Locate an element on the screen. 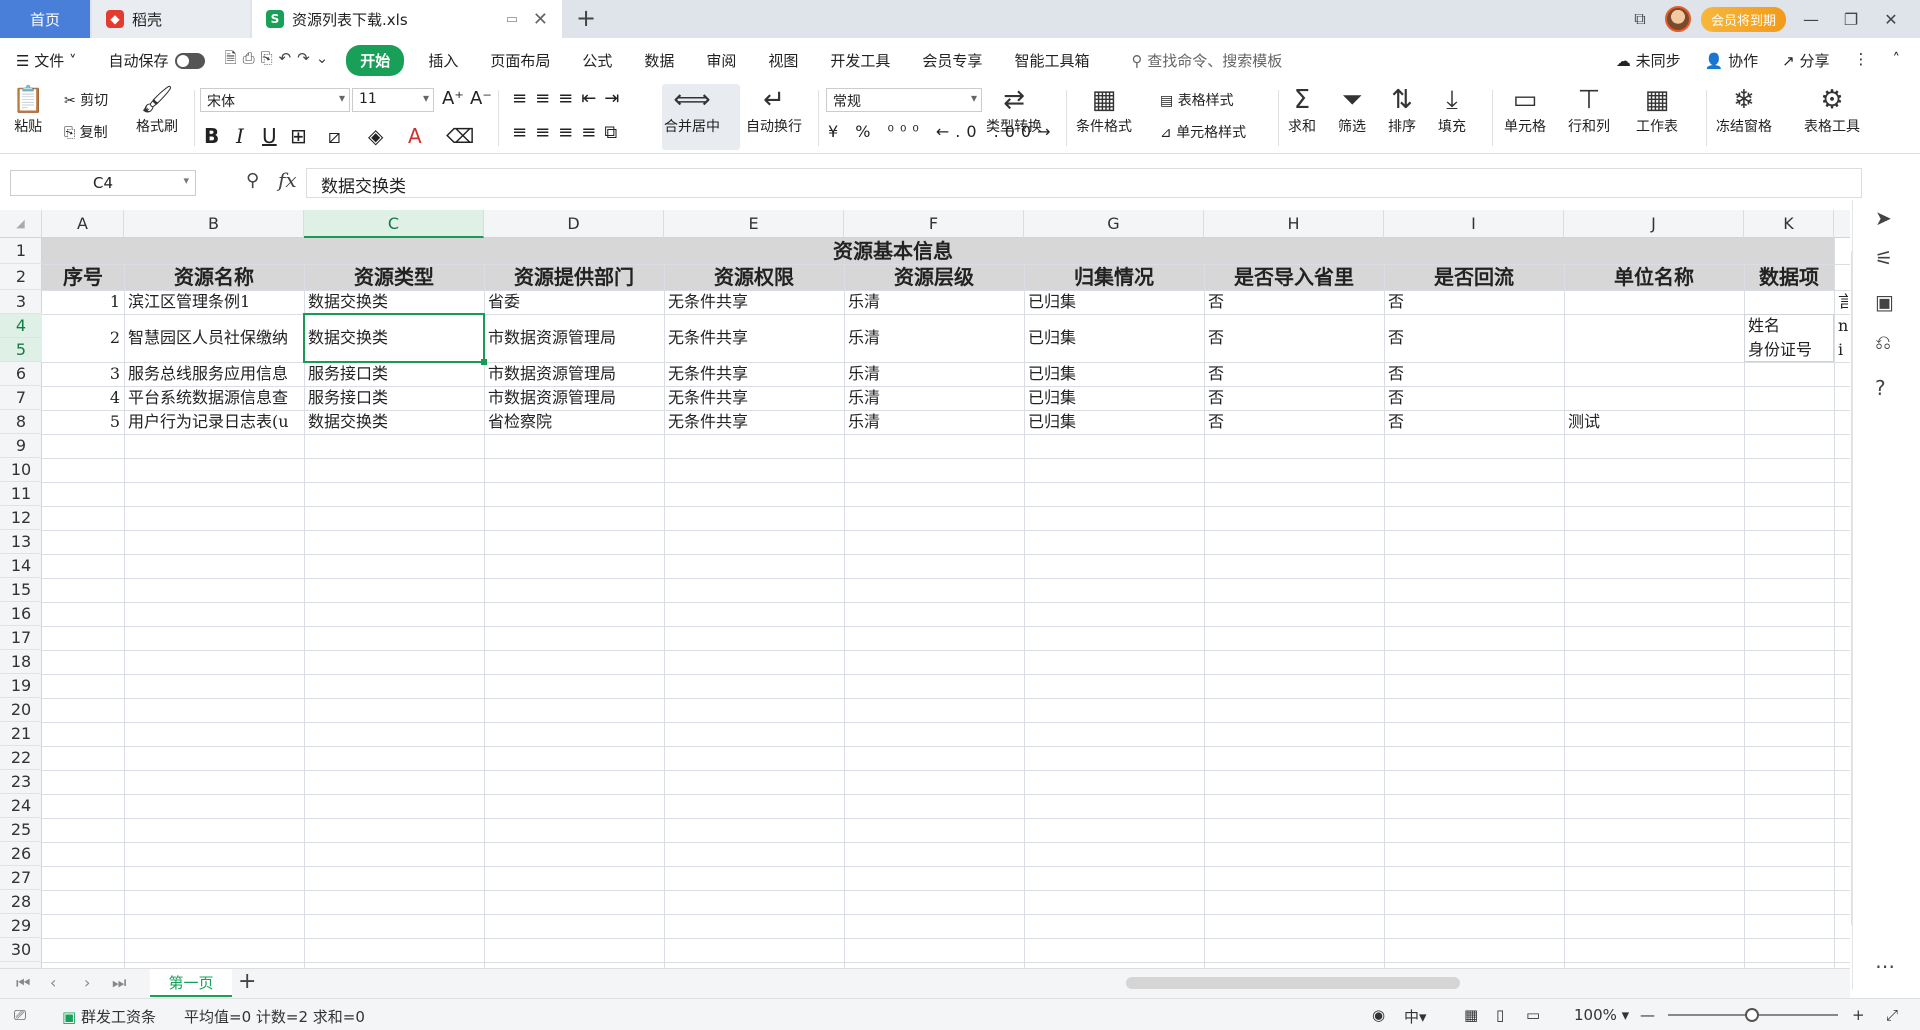  font-color-icon: A is located at coordinates (415, 136).